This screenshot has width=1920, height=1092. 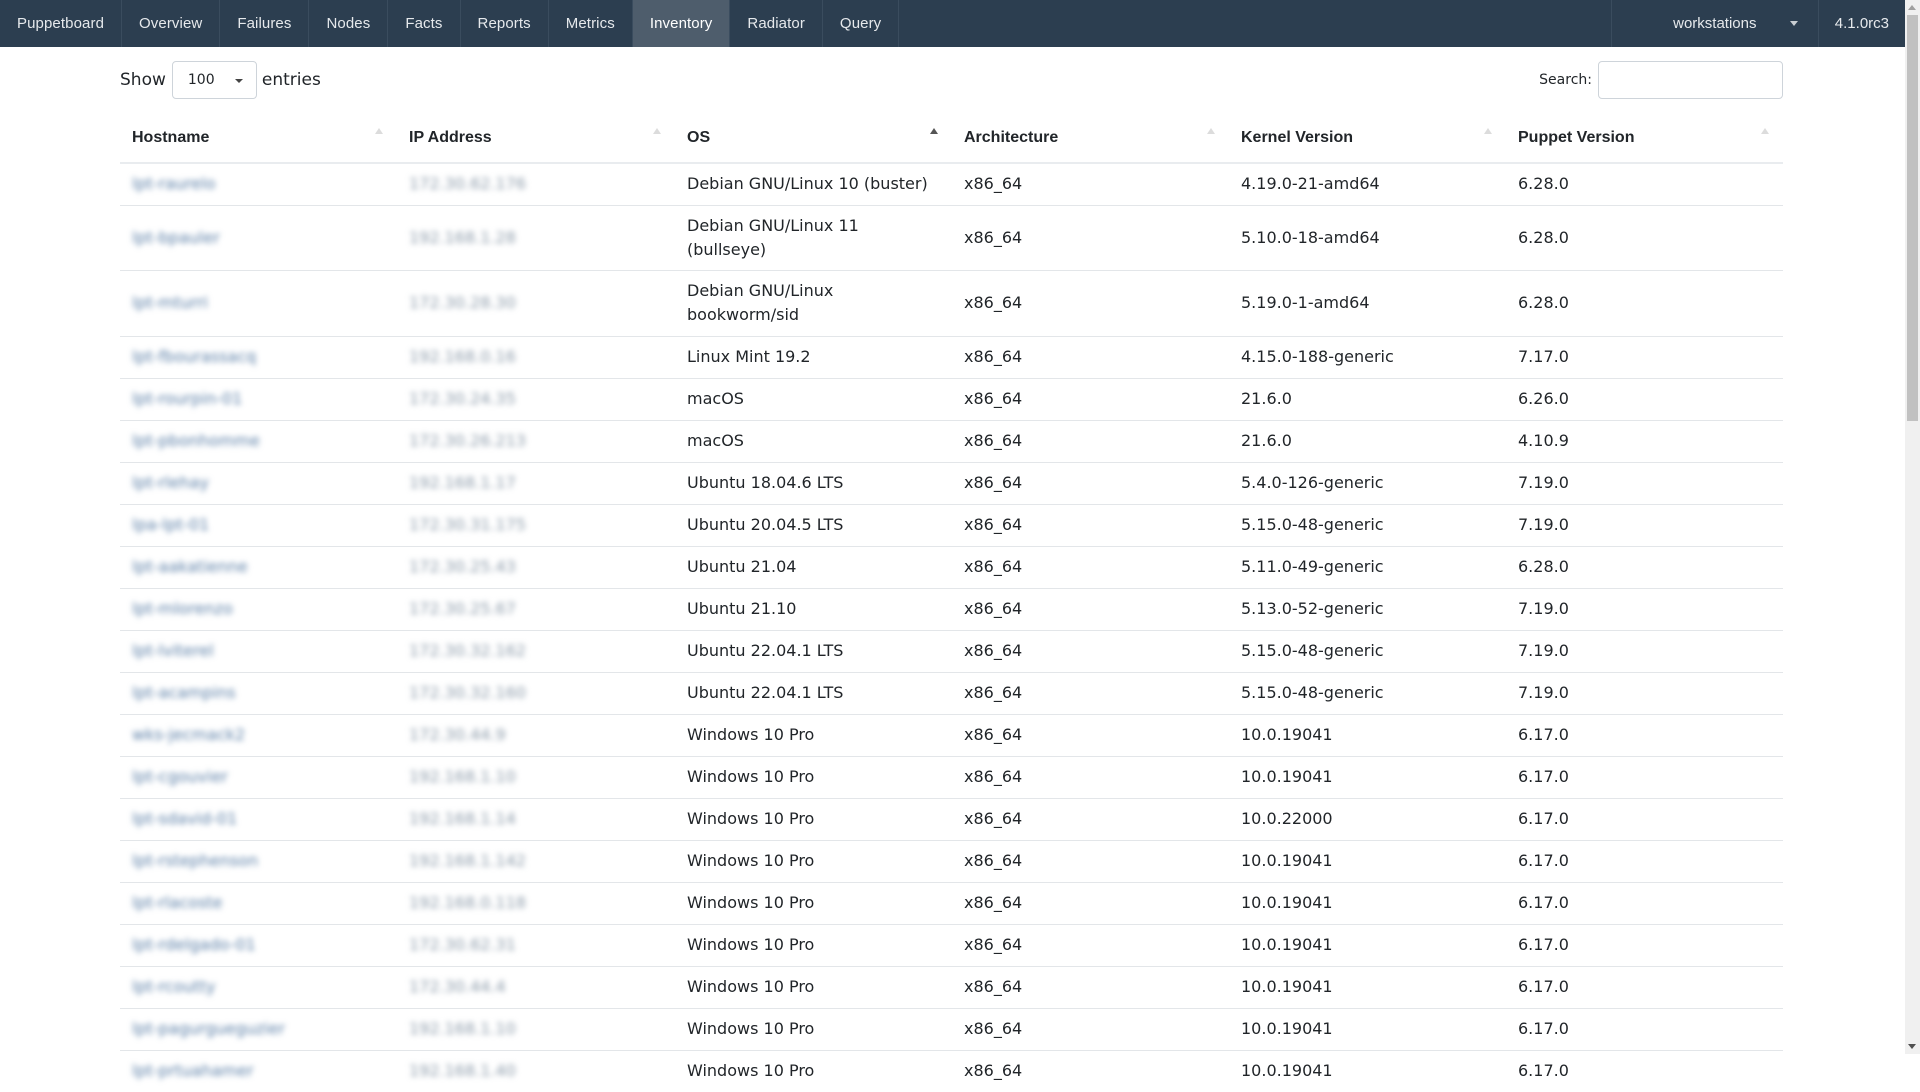 What do you see at coordinates (536, 356) in the screenshot?
I see `ip-address-cell: 192.168.0.16` at bounding box center [536, 356].